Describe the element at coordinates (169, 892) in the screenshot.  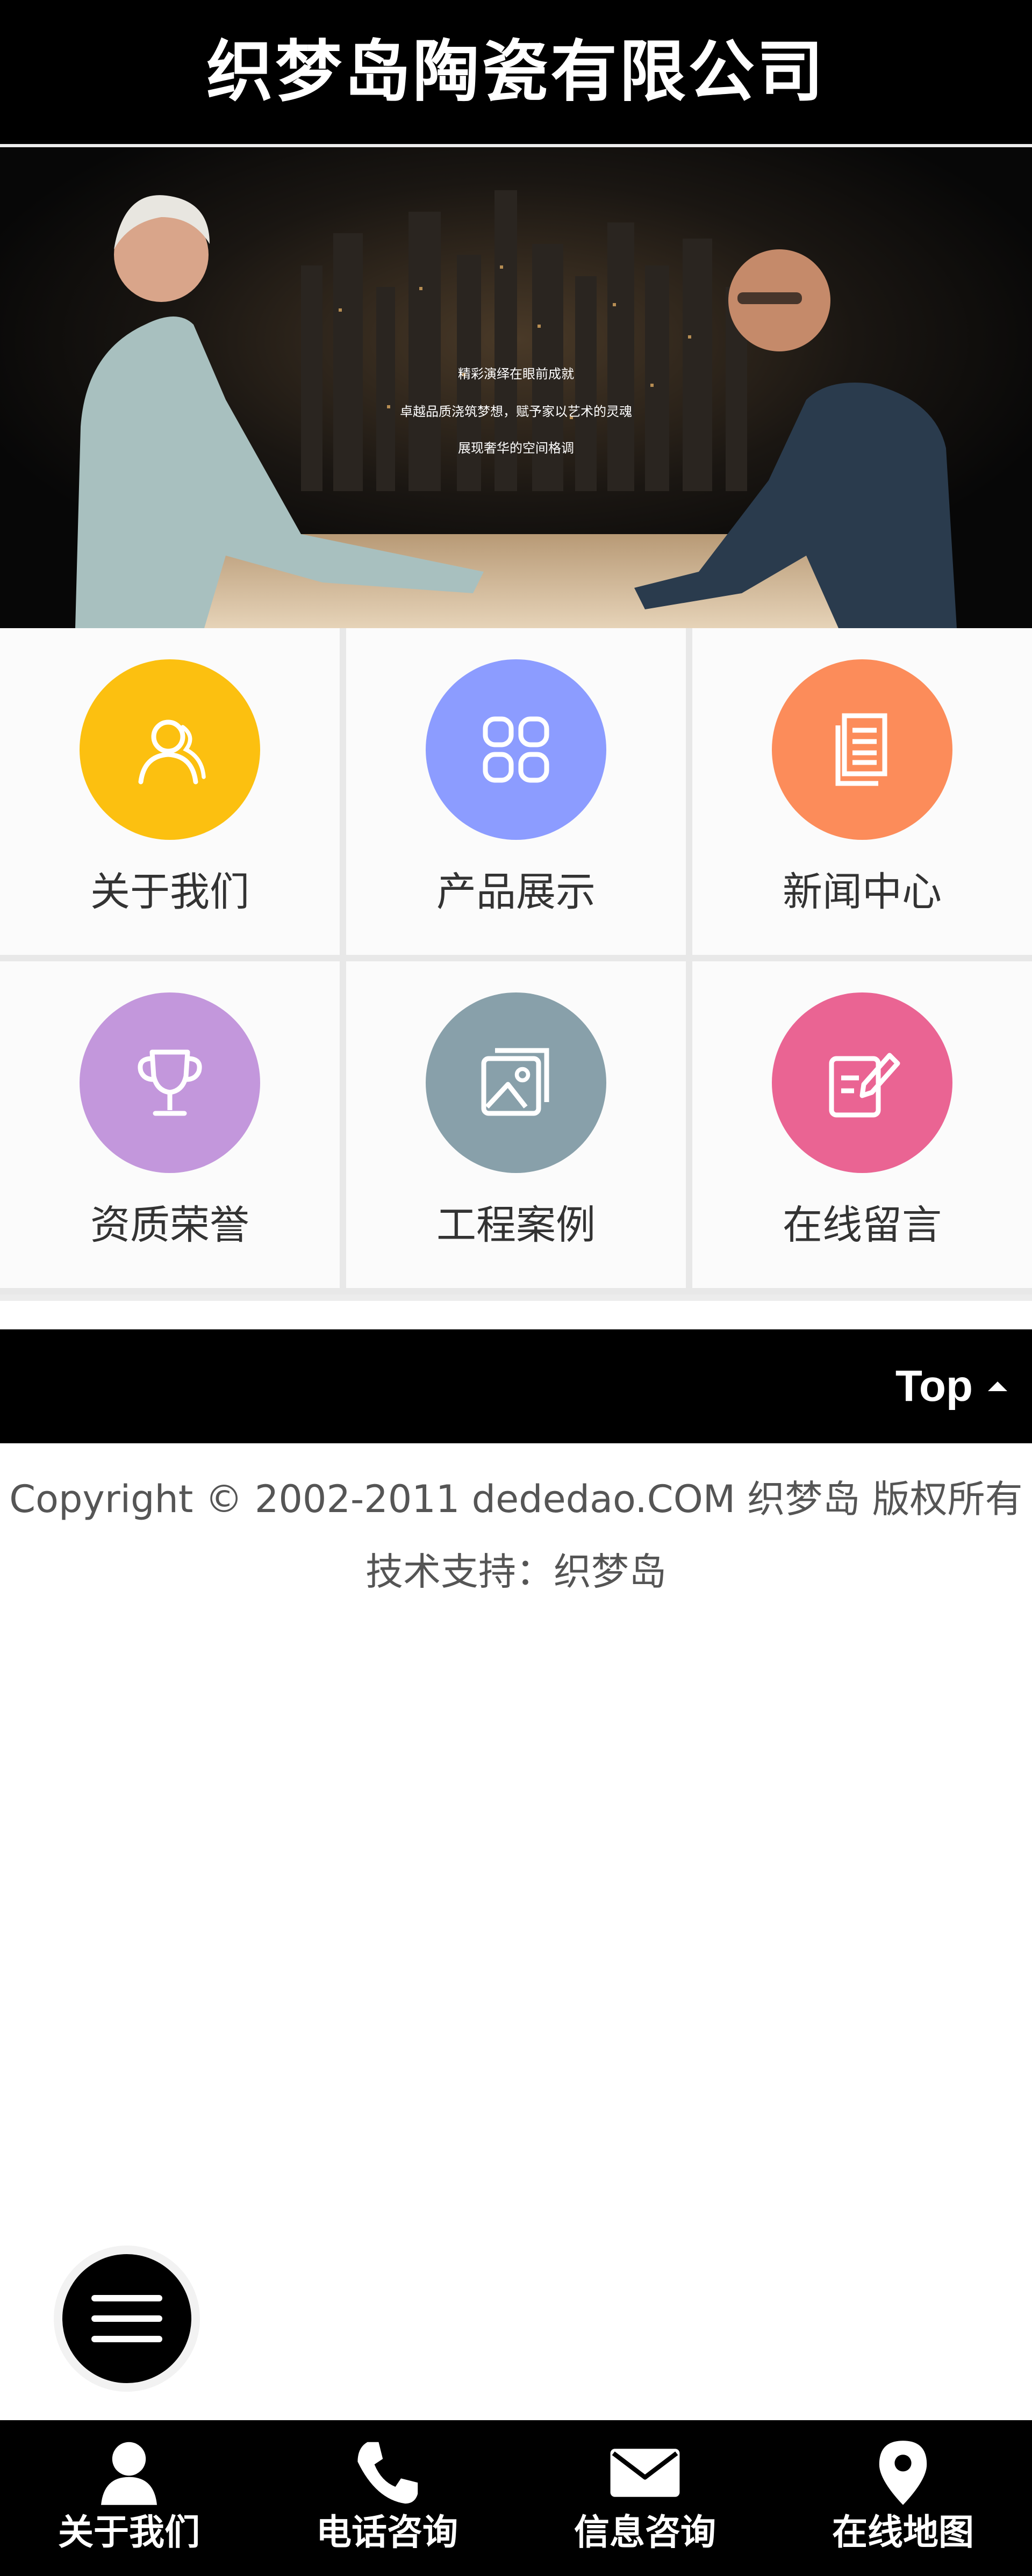
I see `grid-item-label: 关于我们` at that location.